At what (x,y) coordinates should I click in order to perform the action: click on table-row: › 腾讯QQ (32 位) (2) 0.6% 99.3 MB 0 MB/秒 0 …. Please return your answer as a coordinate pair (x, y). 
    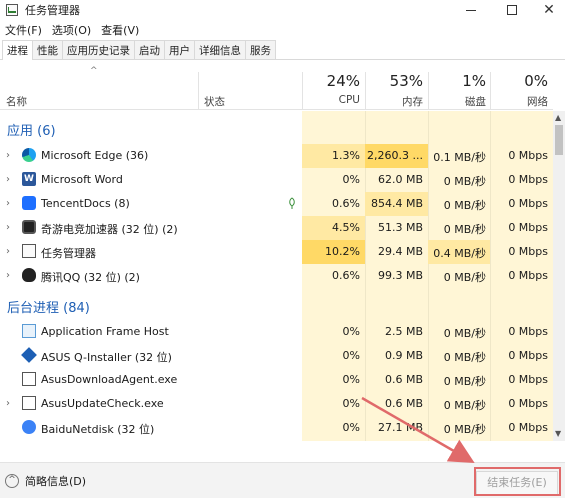
    Looking at the image, I should click on (276, 276).